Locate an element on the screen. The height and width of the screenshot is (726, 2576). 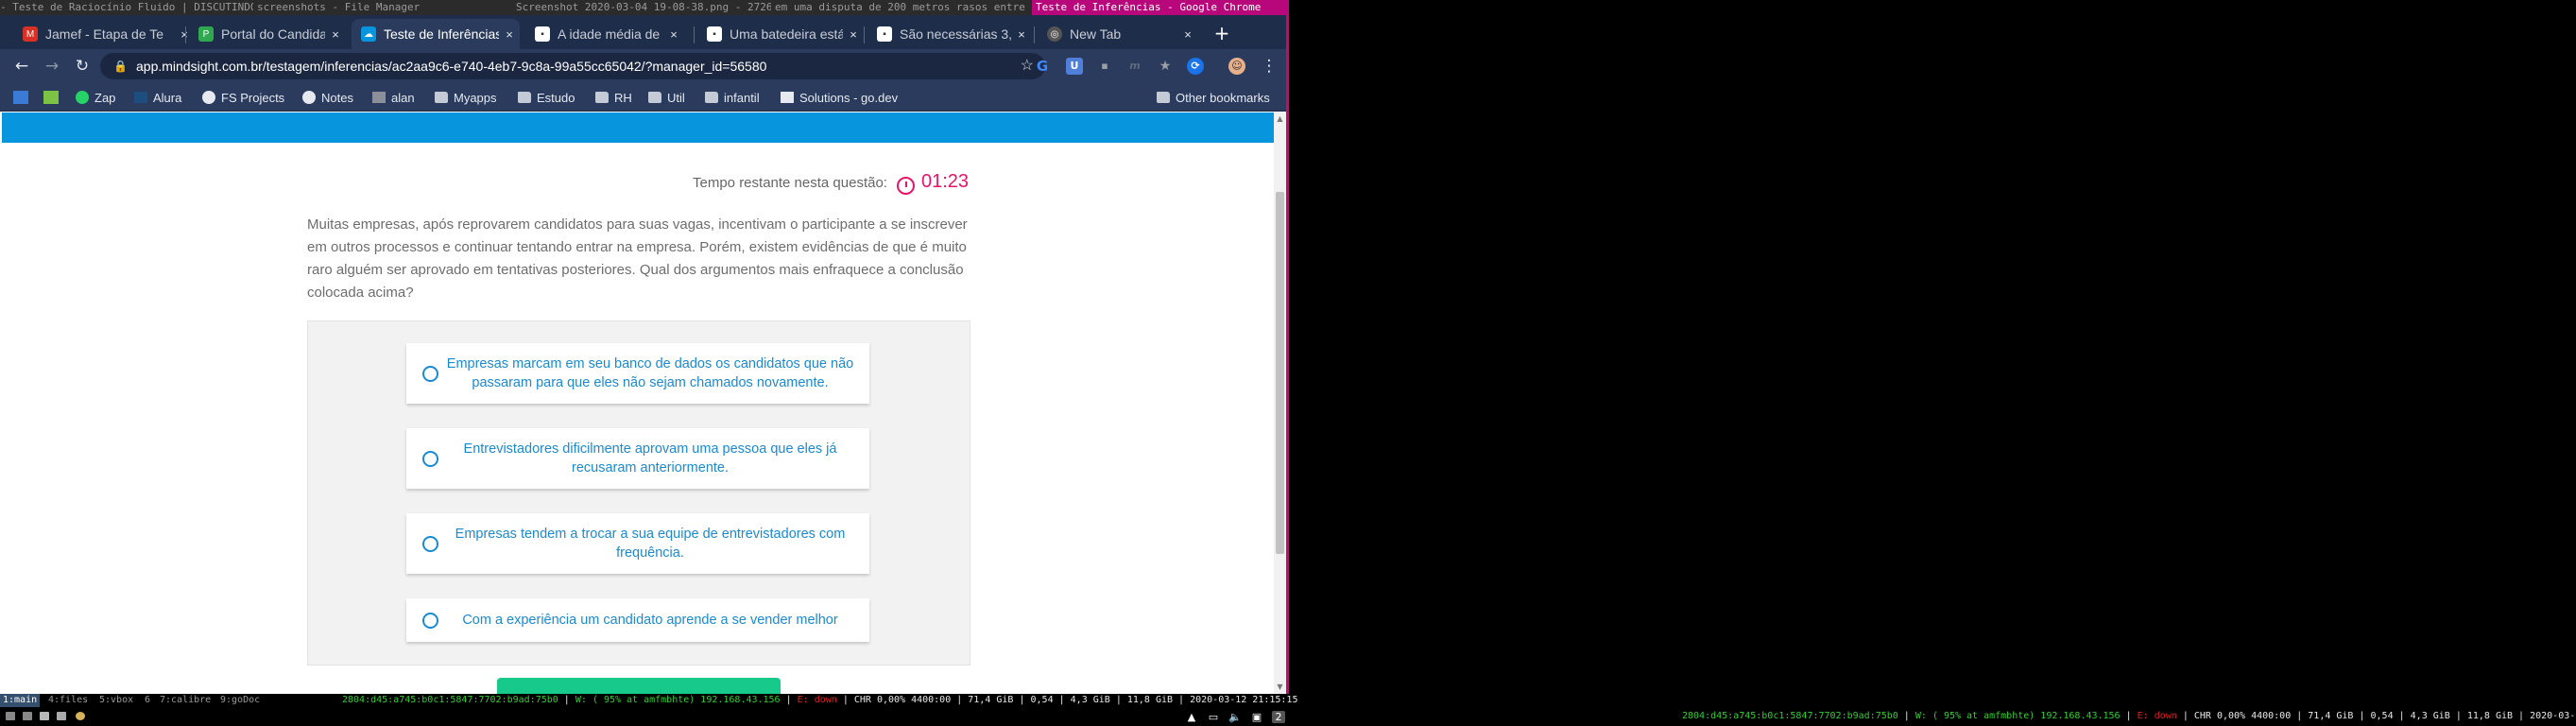
display-icon: ▣ is located at coordinates (1256, 717).